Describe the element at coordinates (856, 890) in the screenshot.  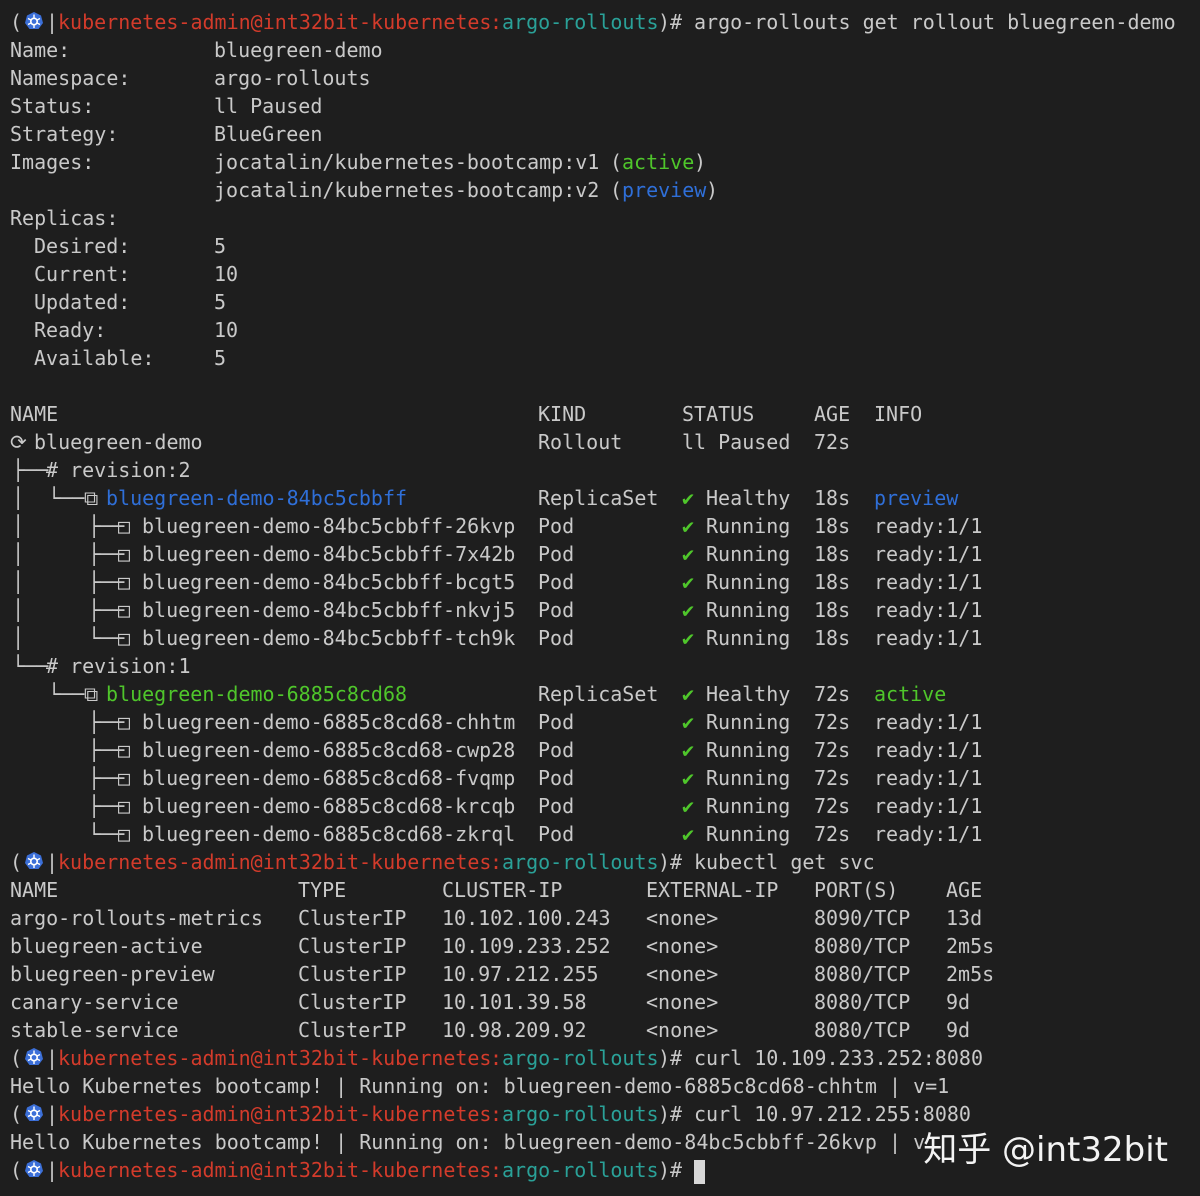
I see `svc-col-ports-header: PORT(S)` at that location.